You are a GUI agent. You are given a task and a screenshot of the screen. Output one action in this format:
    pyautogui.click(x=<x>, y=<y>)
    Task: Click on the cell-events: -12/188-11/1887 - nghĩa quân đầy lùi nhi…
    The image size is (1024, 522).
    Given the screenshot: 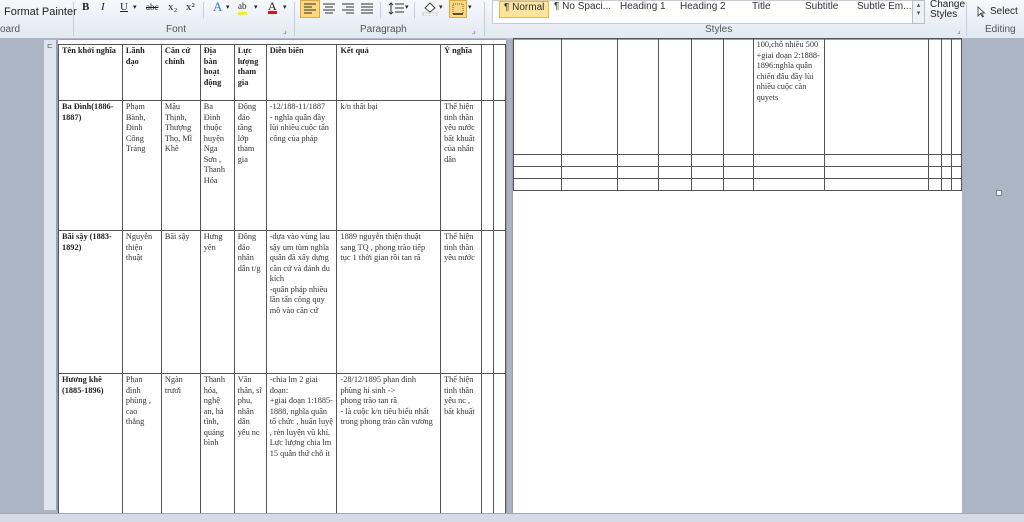 What is the action you would take?
    pyautogui.click(x=301, y=165)
    